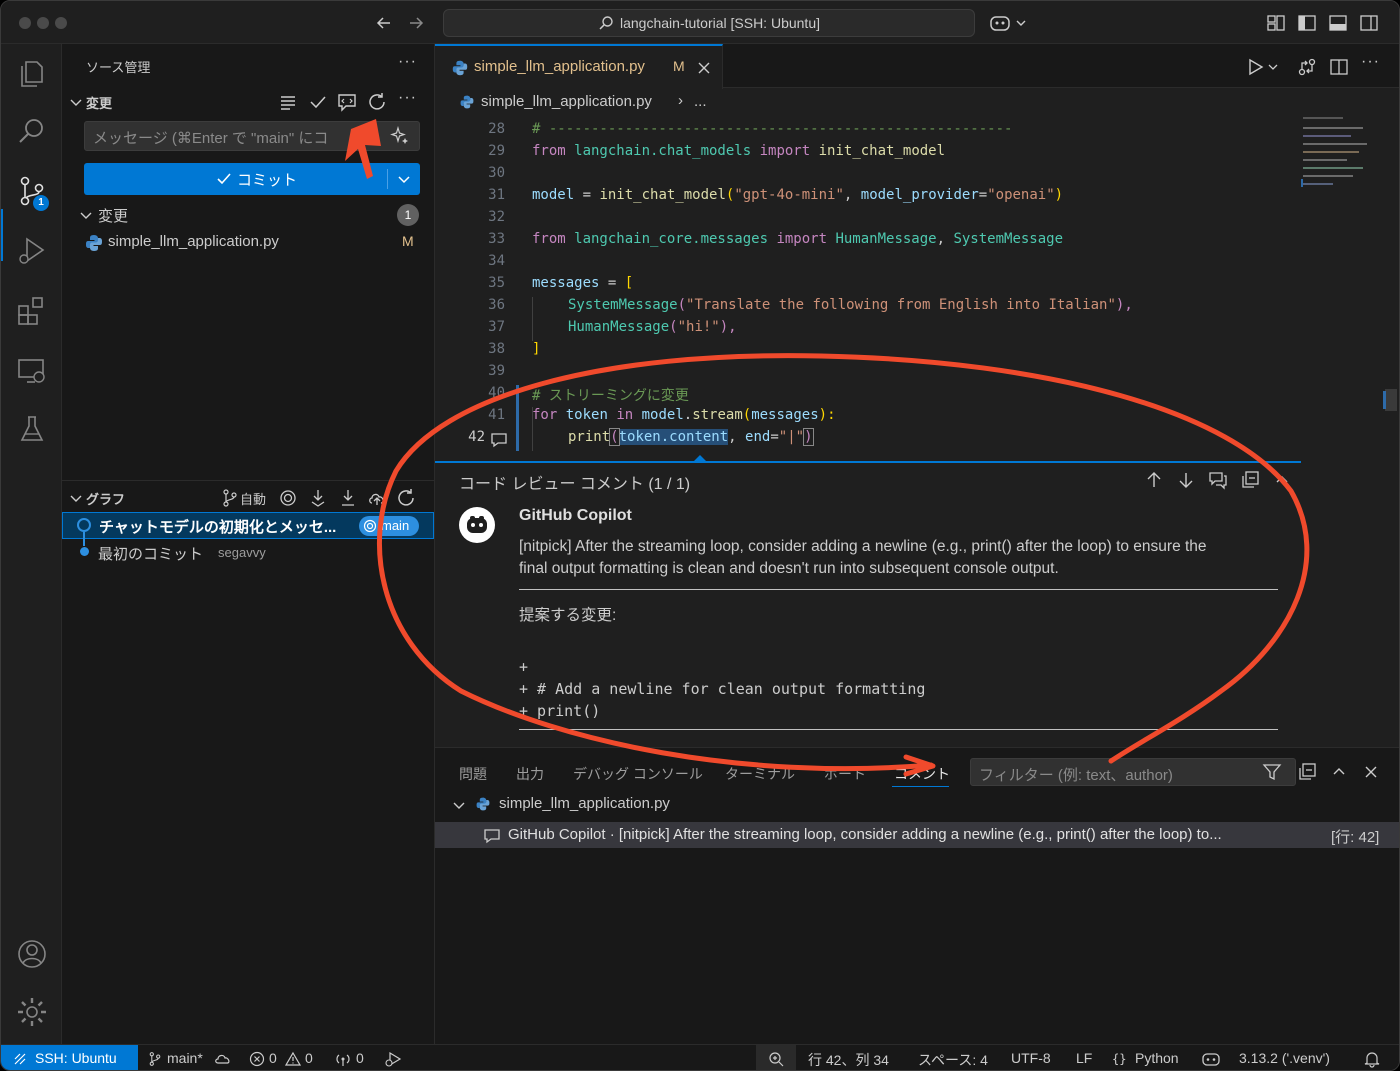 This screenshot has height=1071, width=1400. I want to click on close-window-icon, so click(25, 23).